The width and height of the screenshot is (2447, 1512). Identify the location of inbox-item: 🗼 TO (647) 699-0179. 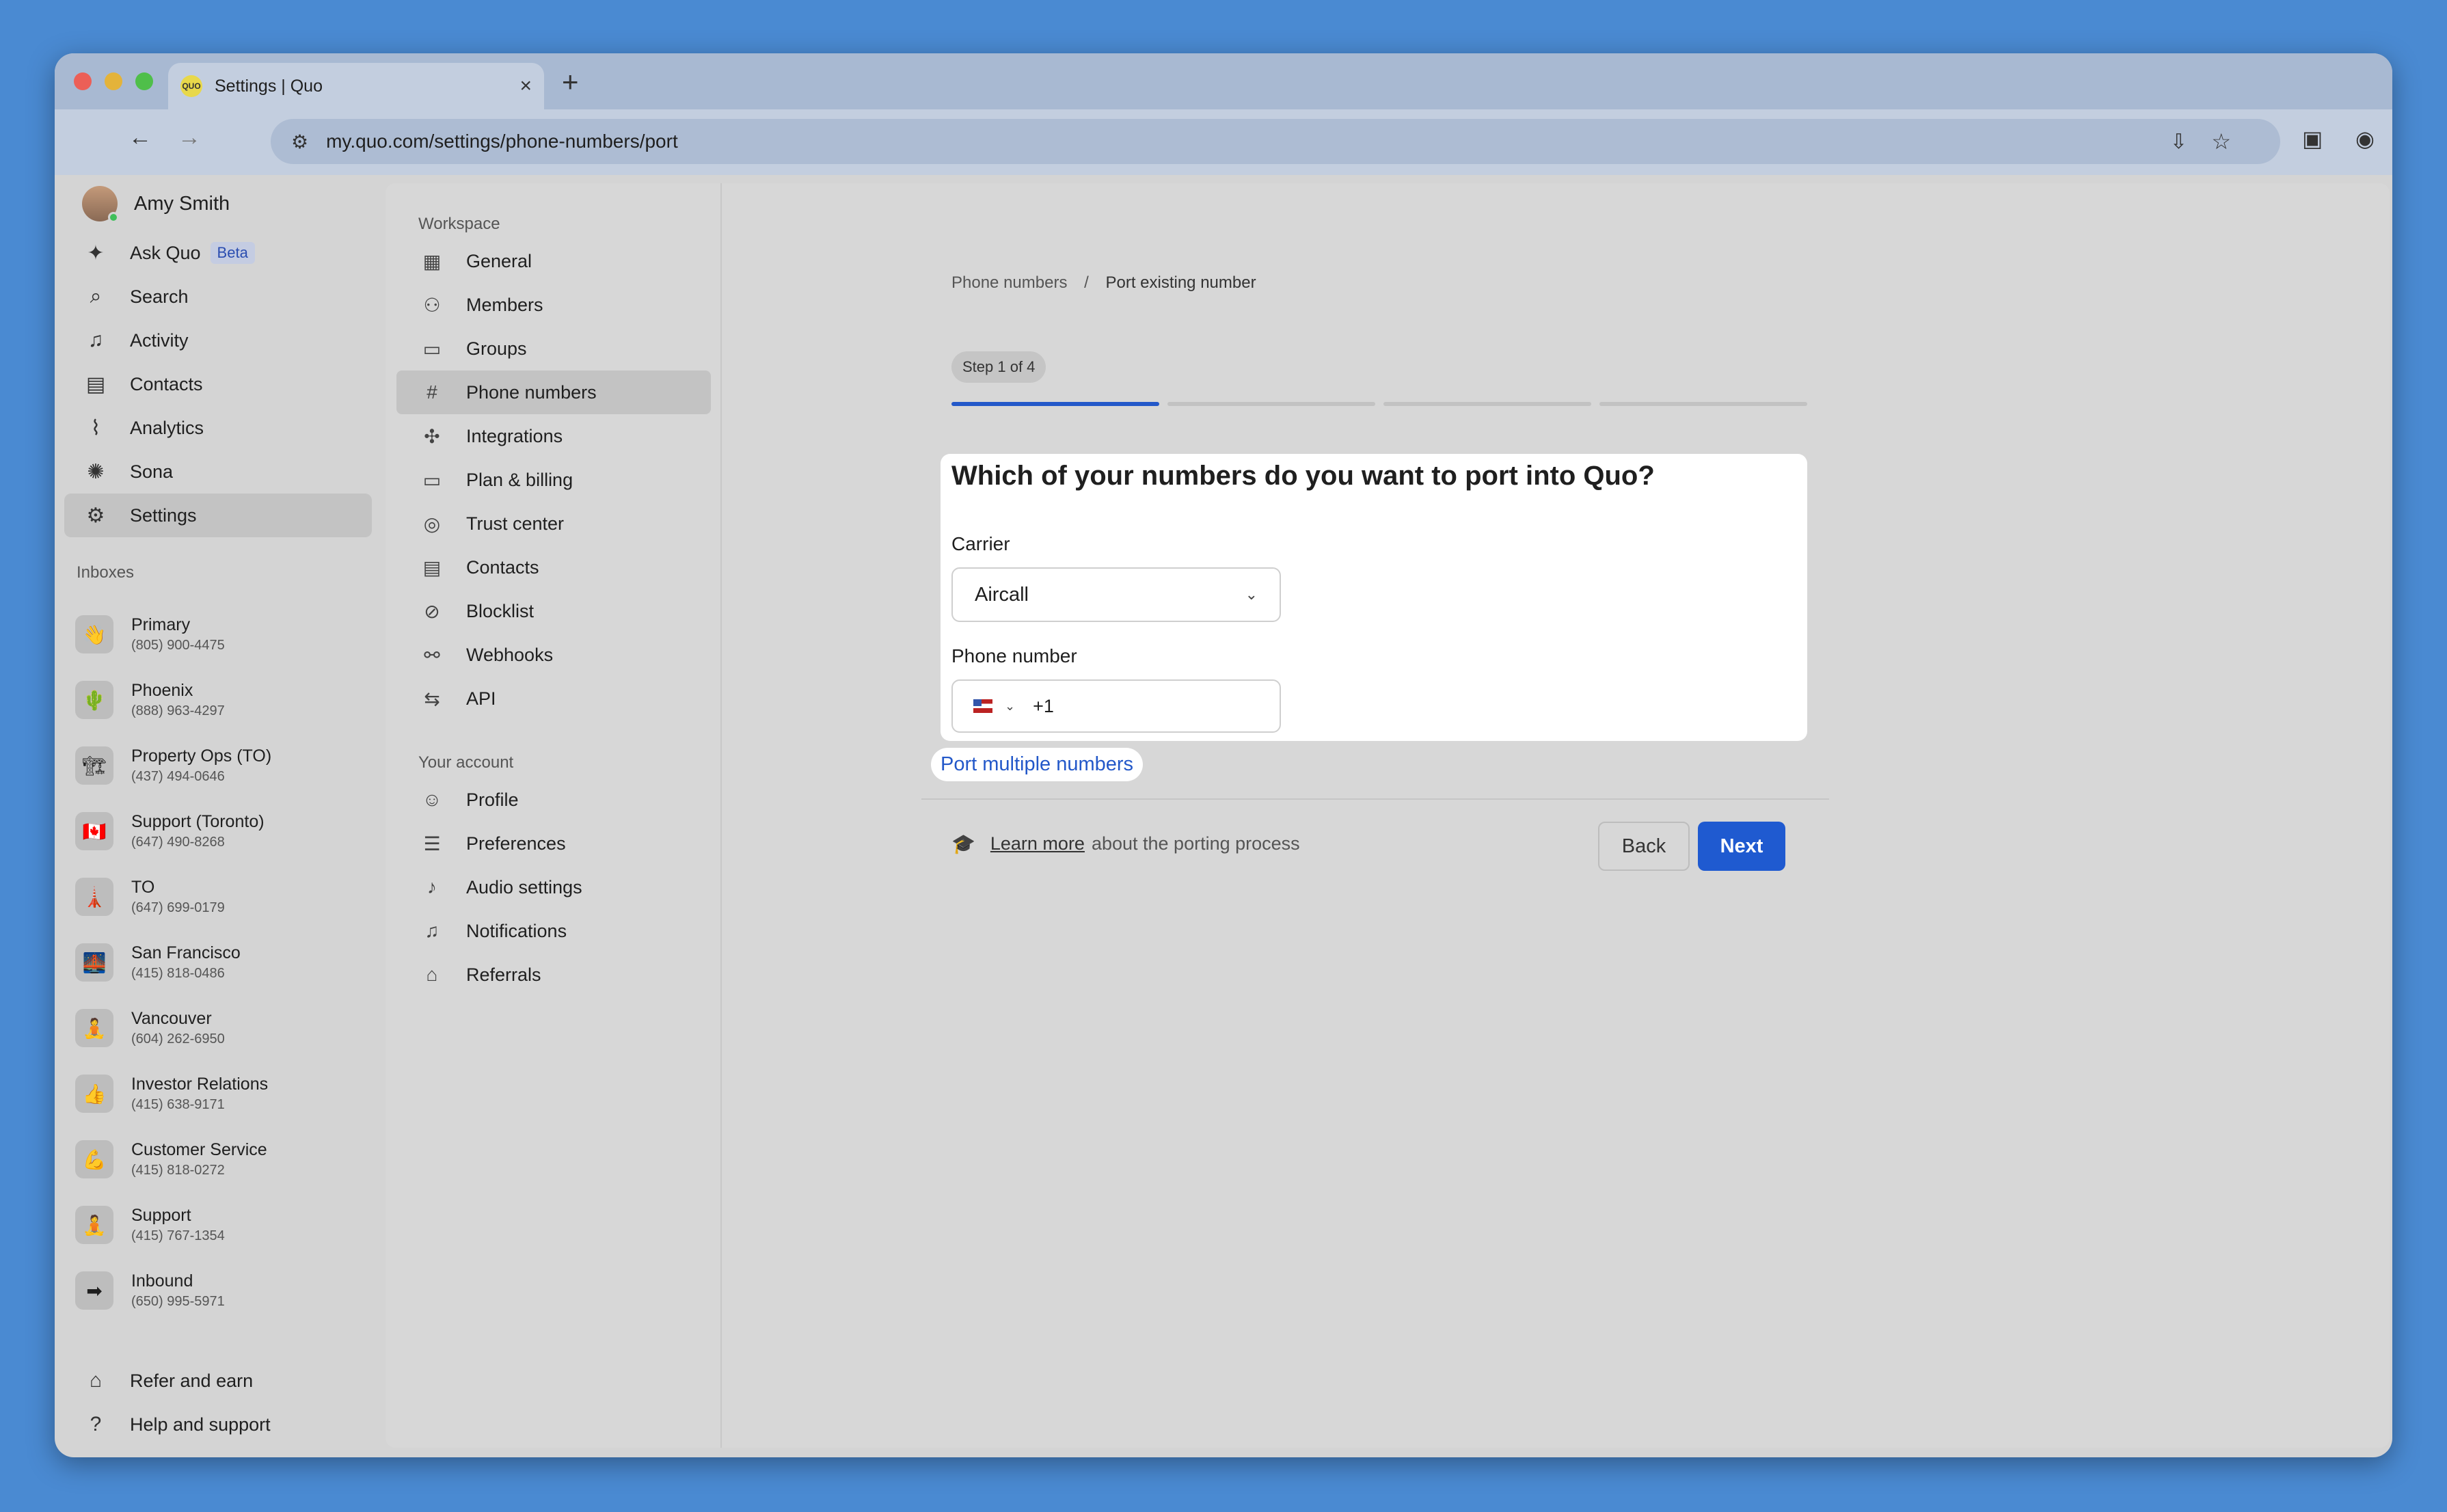
(225, 897).